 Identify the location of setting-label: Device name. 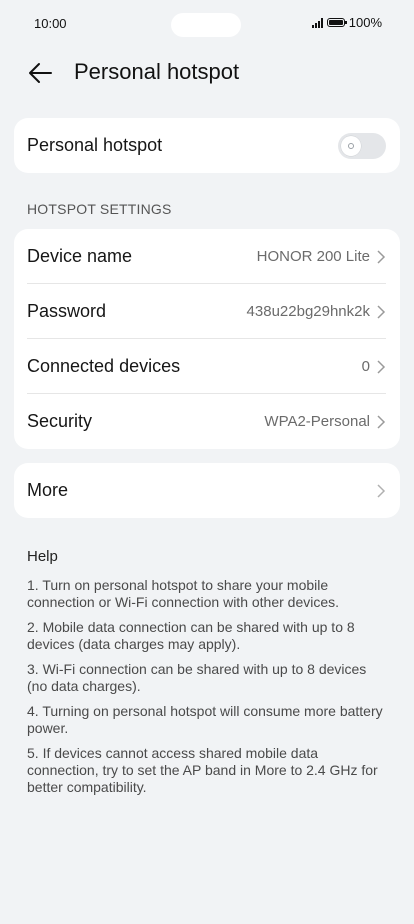
(80, 256).